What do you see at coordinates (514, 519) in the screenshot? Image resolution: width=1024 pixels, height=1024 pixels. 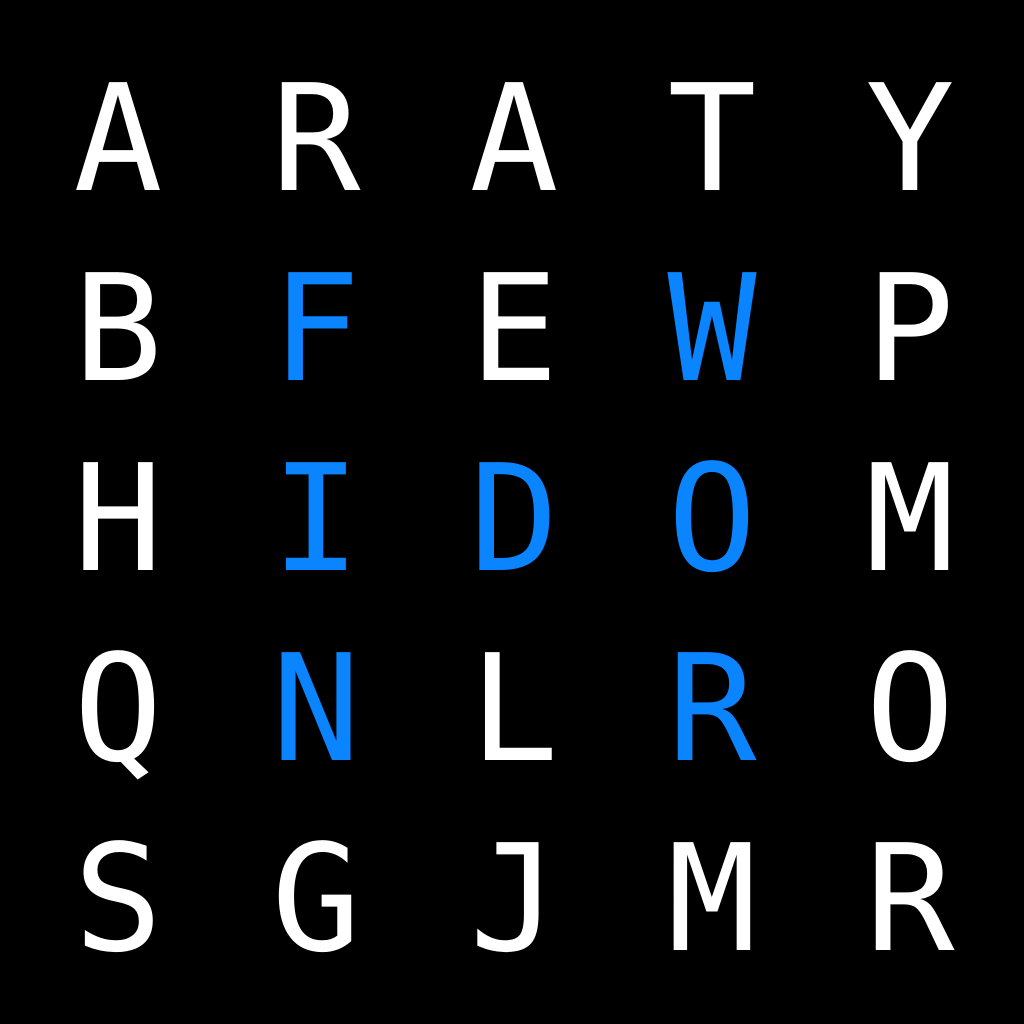 I see `letter-cell-r3c3: D` at bounding box center [514, 519].